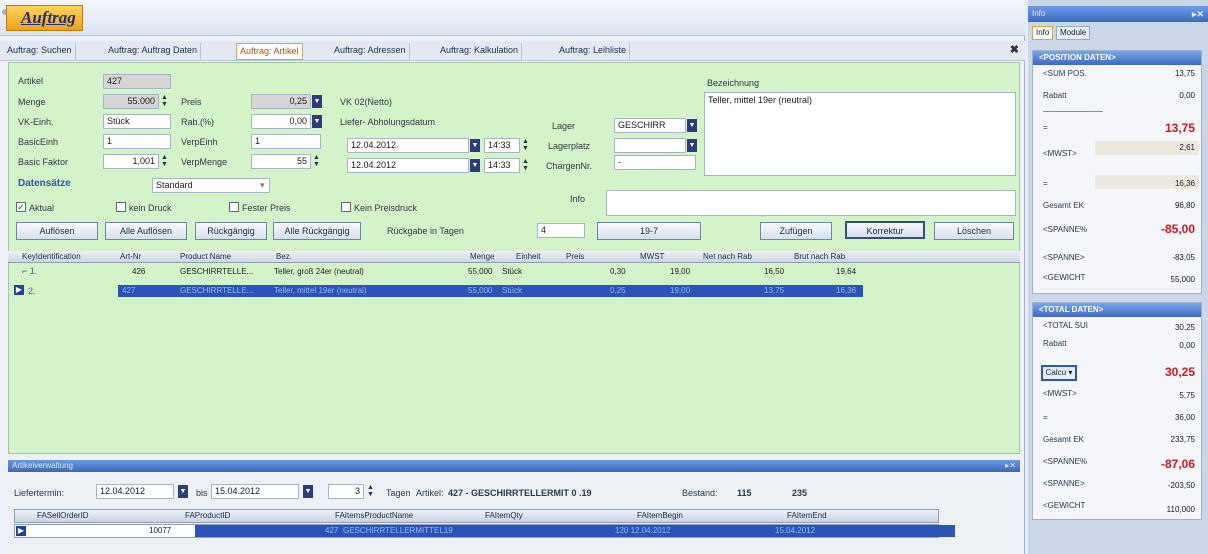 The image size is (1208, 554). Describe the element at coordinates (57, 231) in the screenshot. I see `aufloesen-button: Auflösen` at that location.